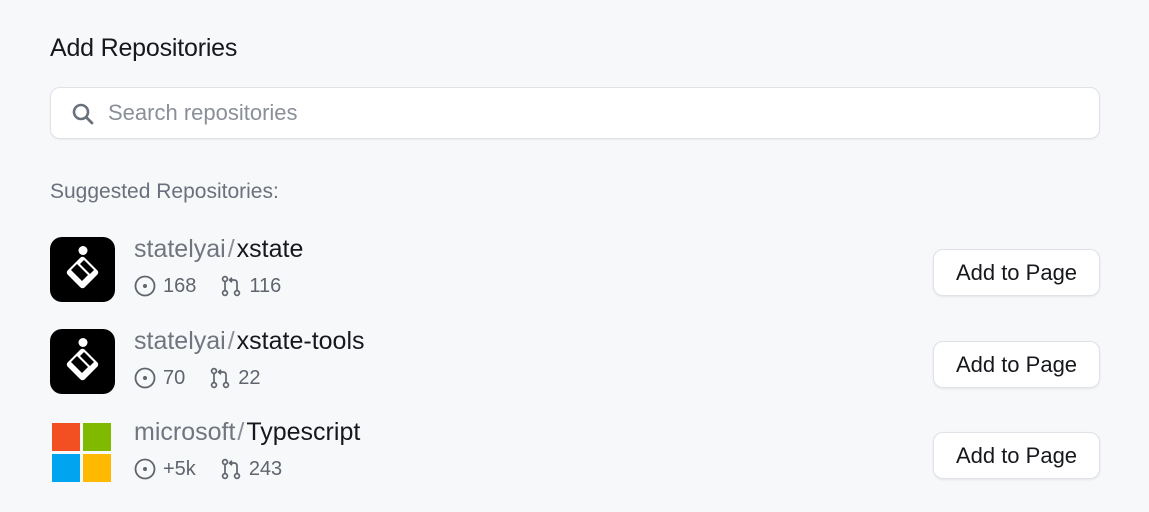 The image size is (1149, 512). I want to click on pull-requests-count: 116, so click(265, 285).